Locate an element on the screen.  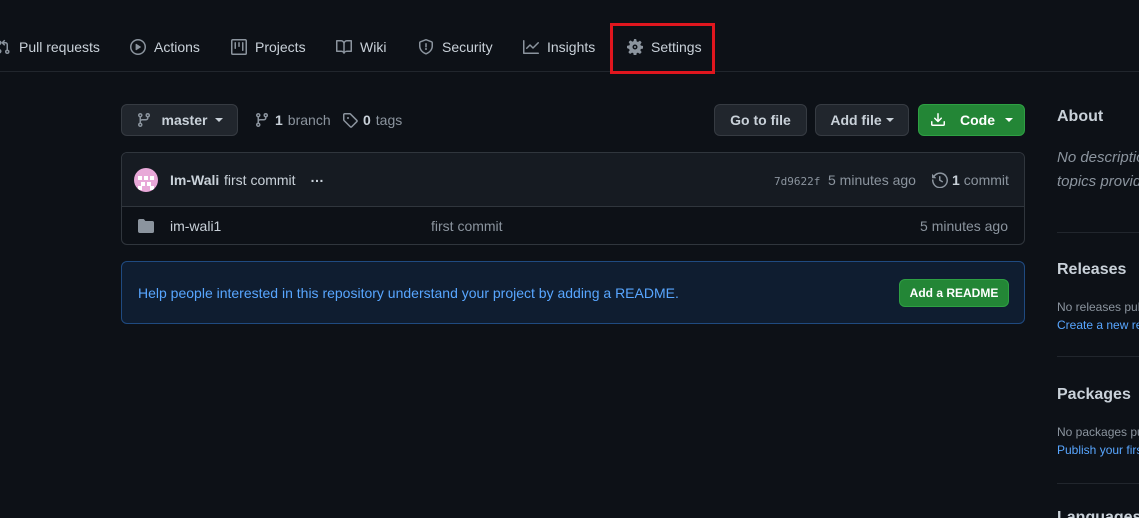
tab-pull-requests: Pull requests is located at coordinates (50, 47).